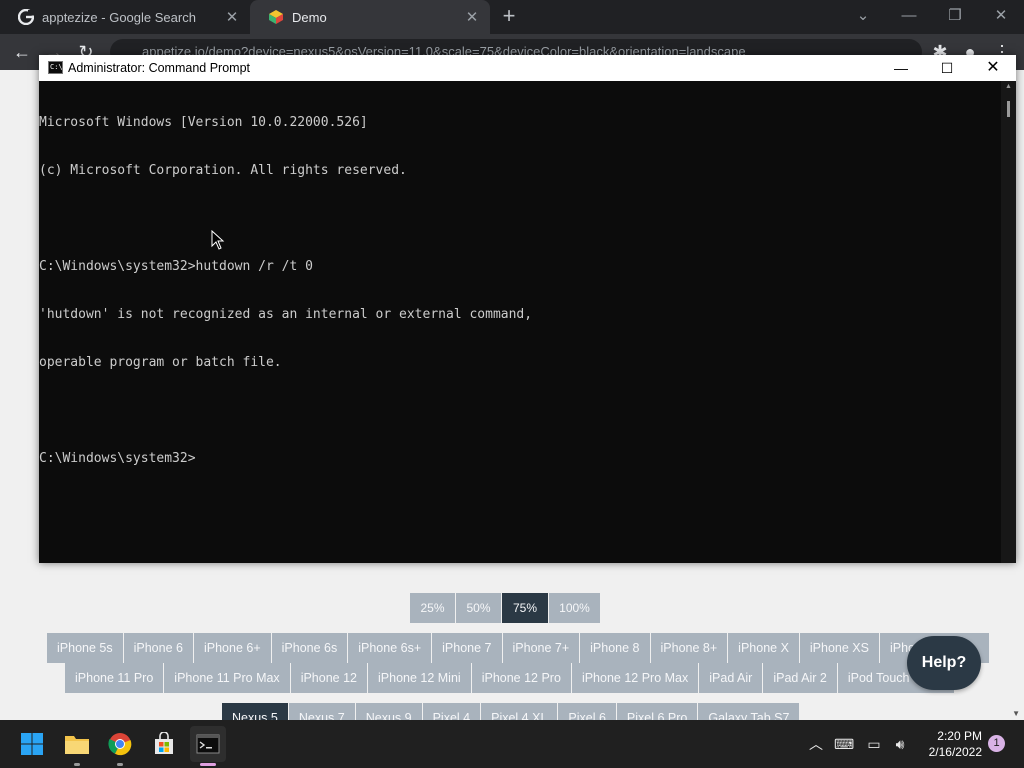  Describe the element at coordinates (657, 711) in the screenshot. I see `device-button: Pixel 6 Pro` at that location.